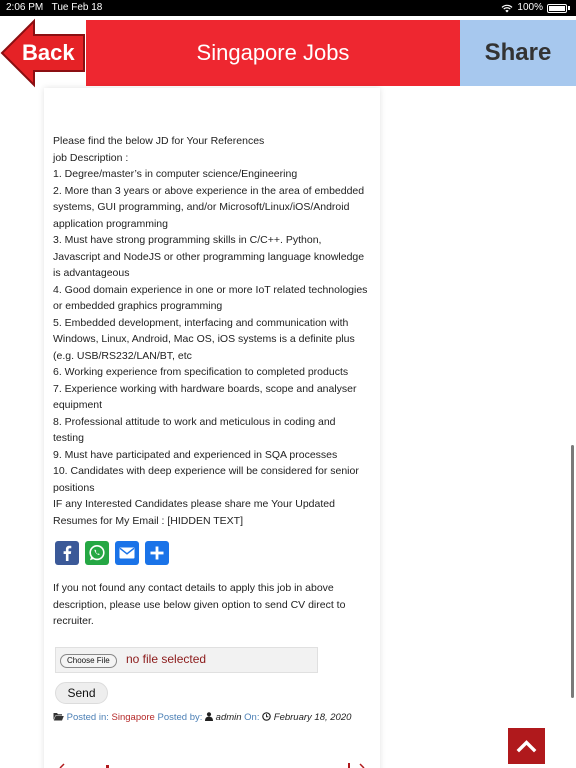  I want to click on page-title: Singapore Jobs, so click(273, 52).